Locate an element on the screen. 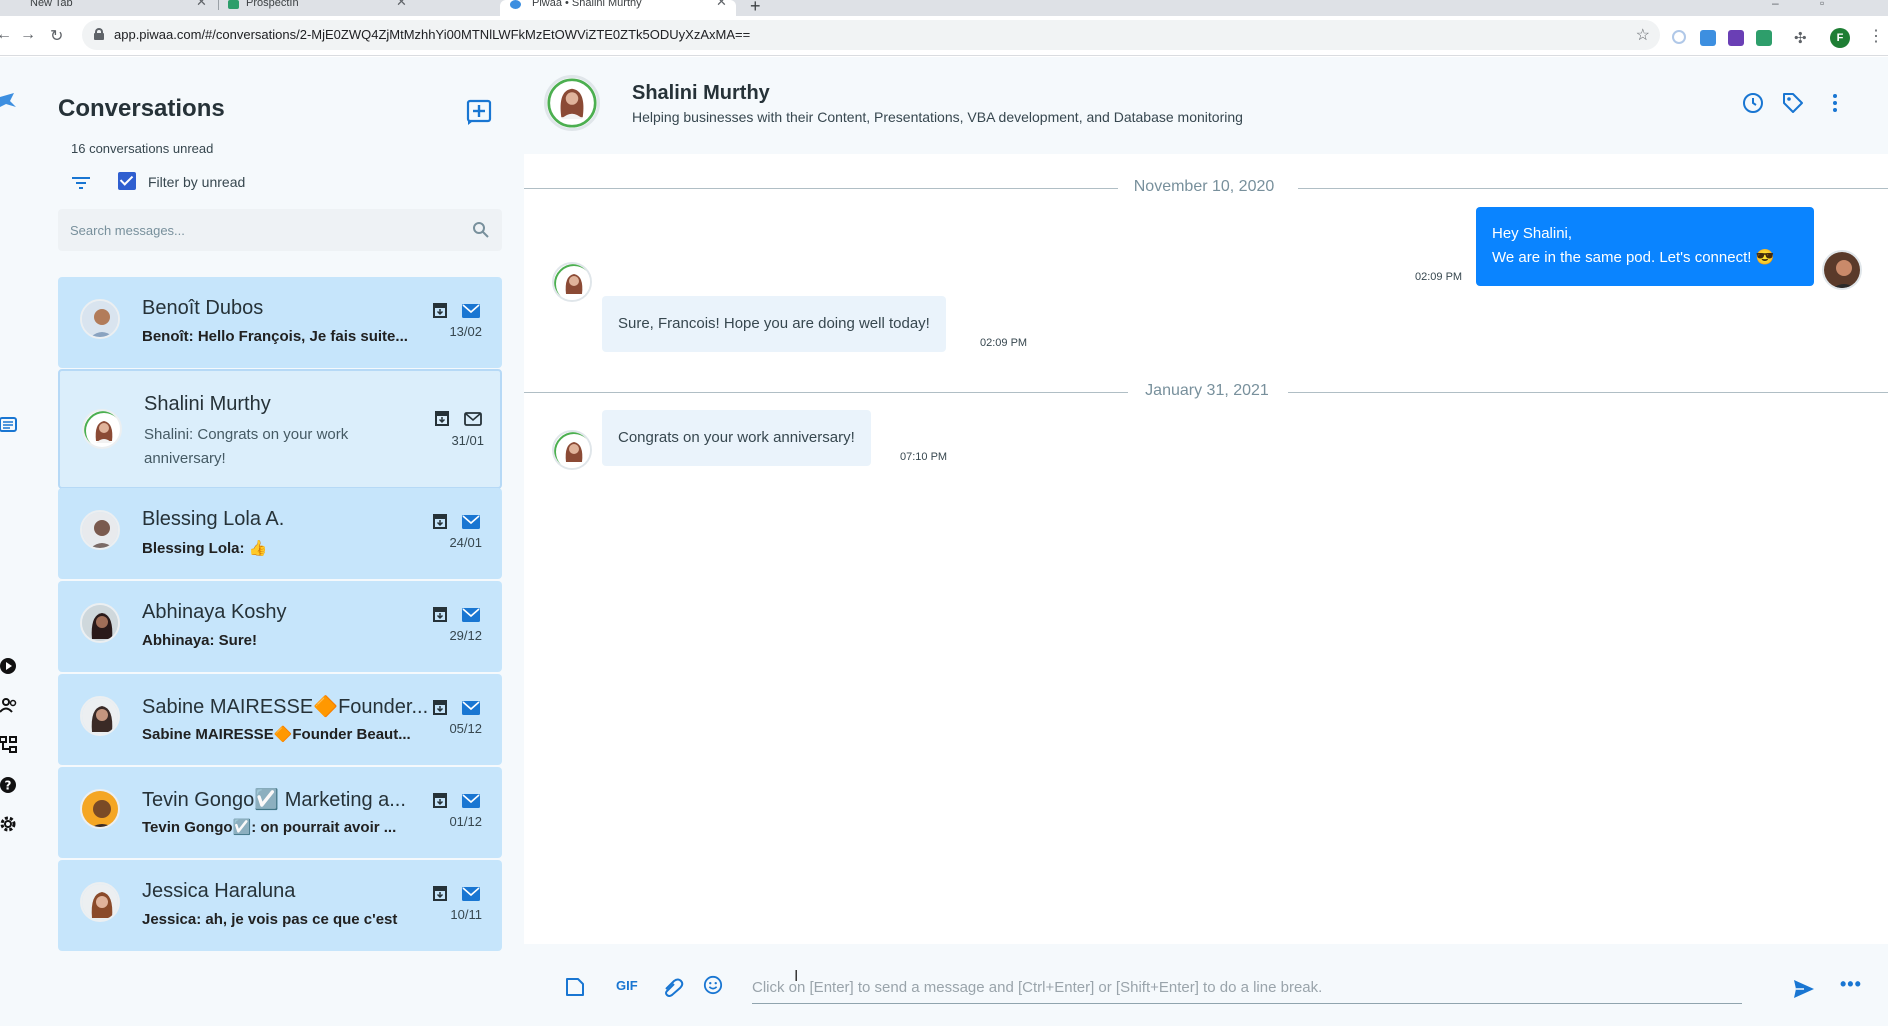 The height and width of the screenshot is (1026, 1888). date-separator: November 10, 2020 is located at coordinates (1206, 188).